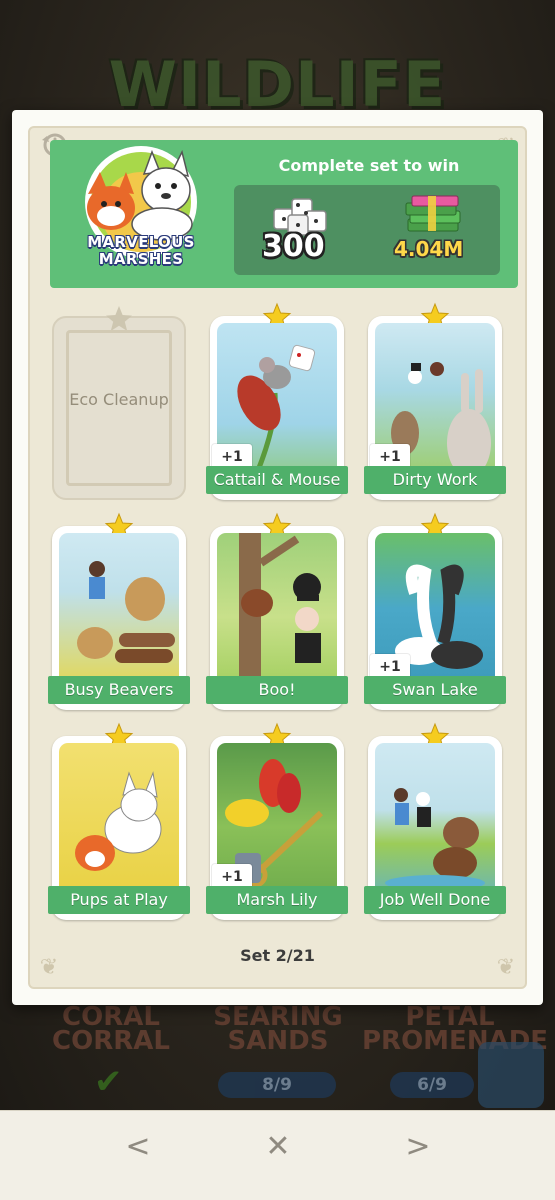 The image size is (555, 1200). Describe the element at coordinates (435, 611) in the screenshot. I see `sticker-card: +1 Swan Lake` at that location.